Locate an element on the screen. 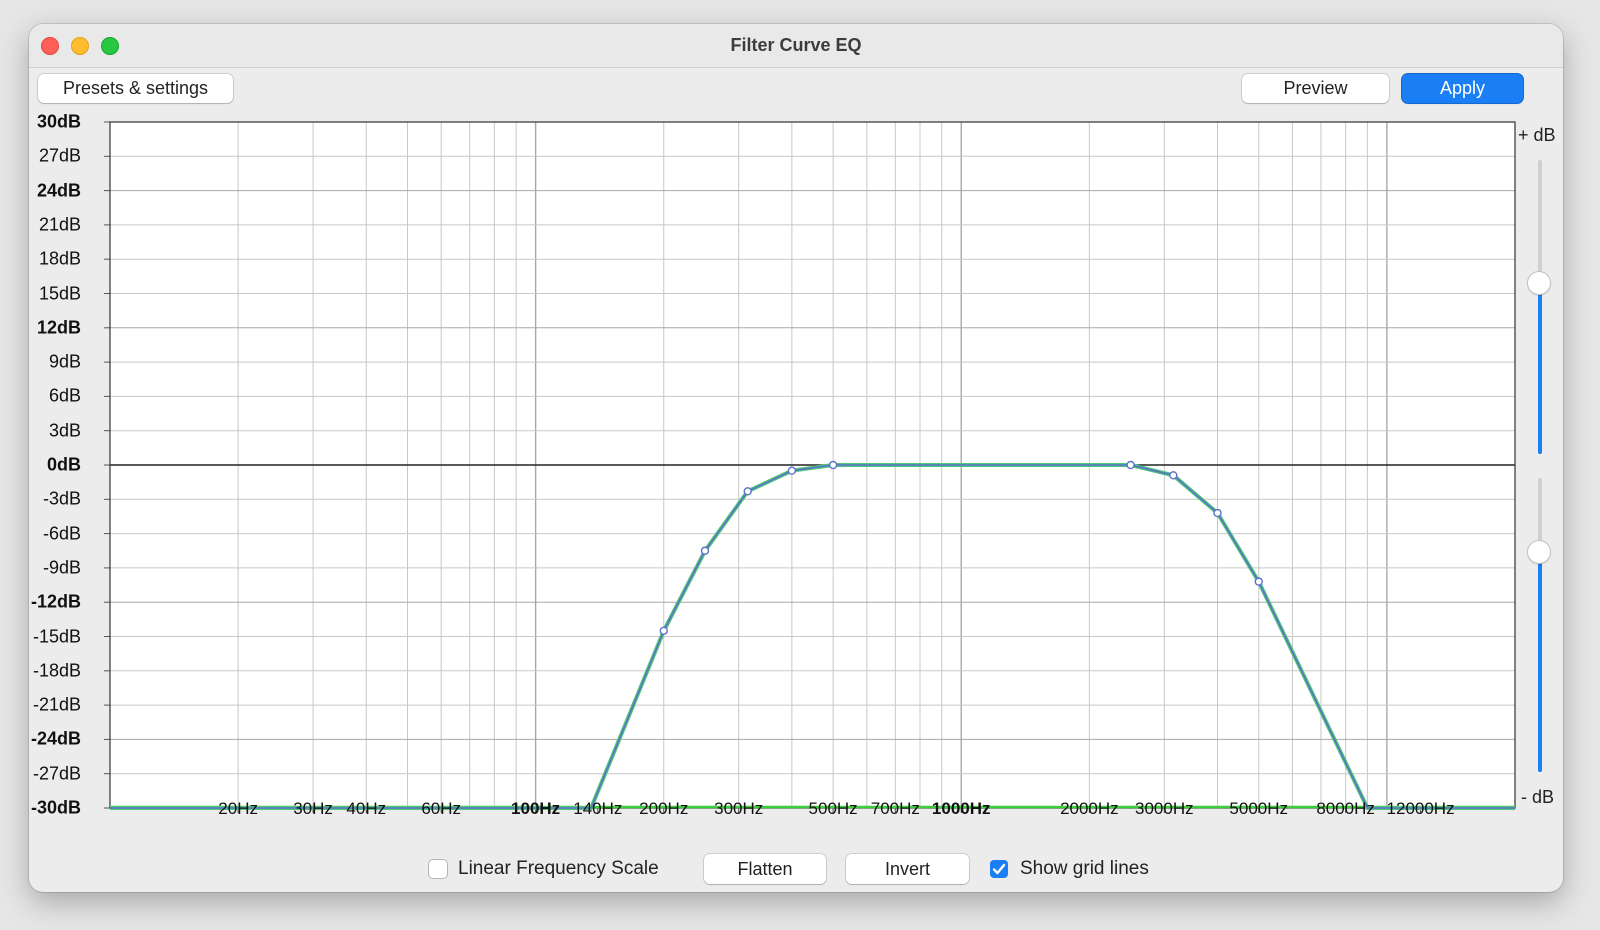 This screenshot has width=1600, height=930. y-tick-label: -12dB is located at coordinates (55, 601).